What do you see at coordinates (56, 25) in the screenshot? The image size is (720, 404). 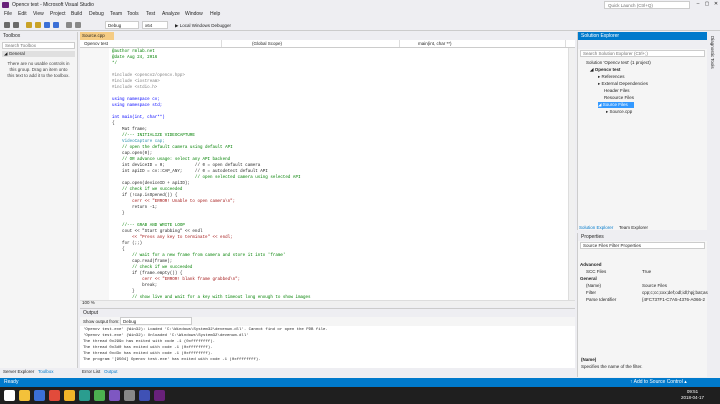 I see `save-all-icon` at bounding box center [56, 25].